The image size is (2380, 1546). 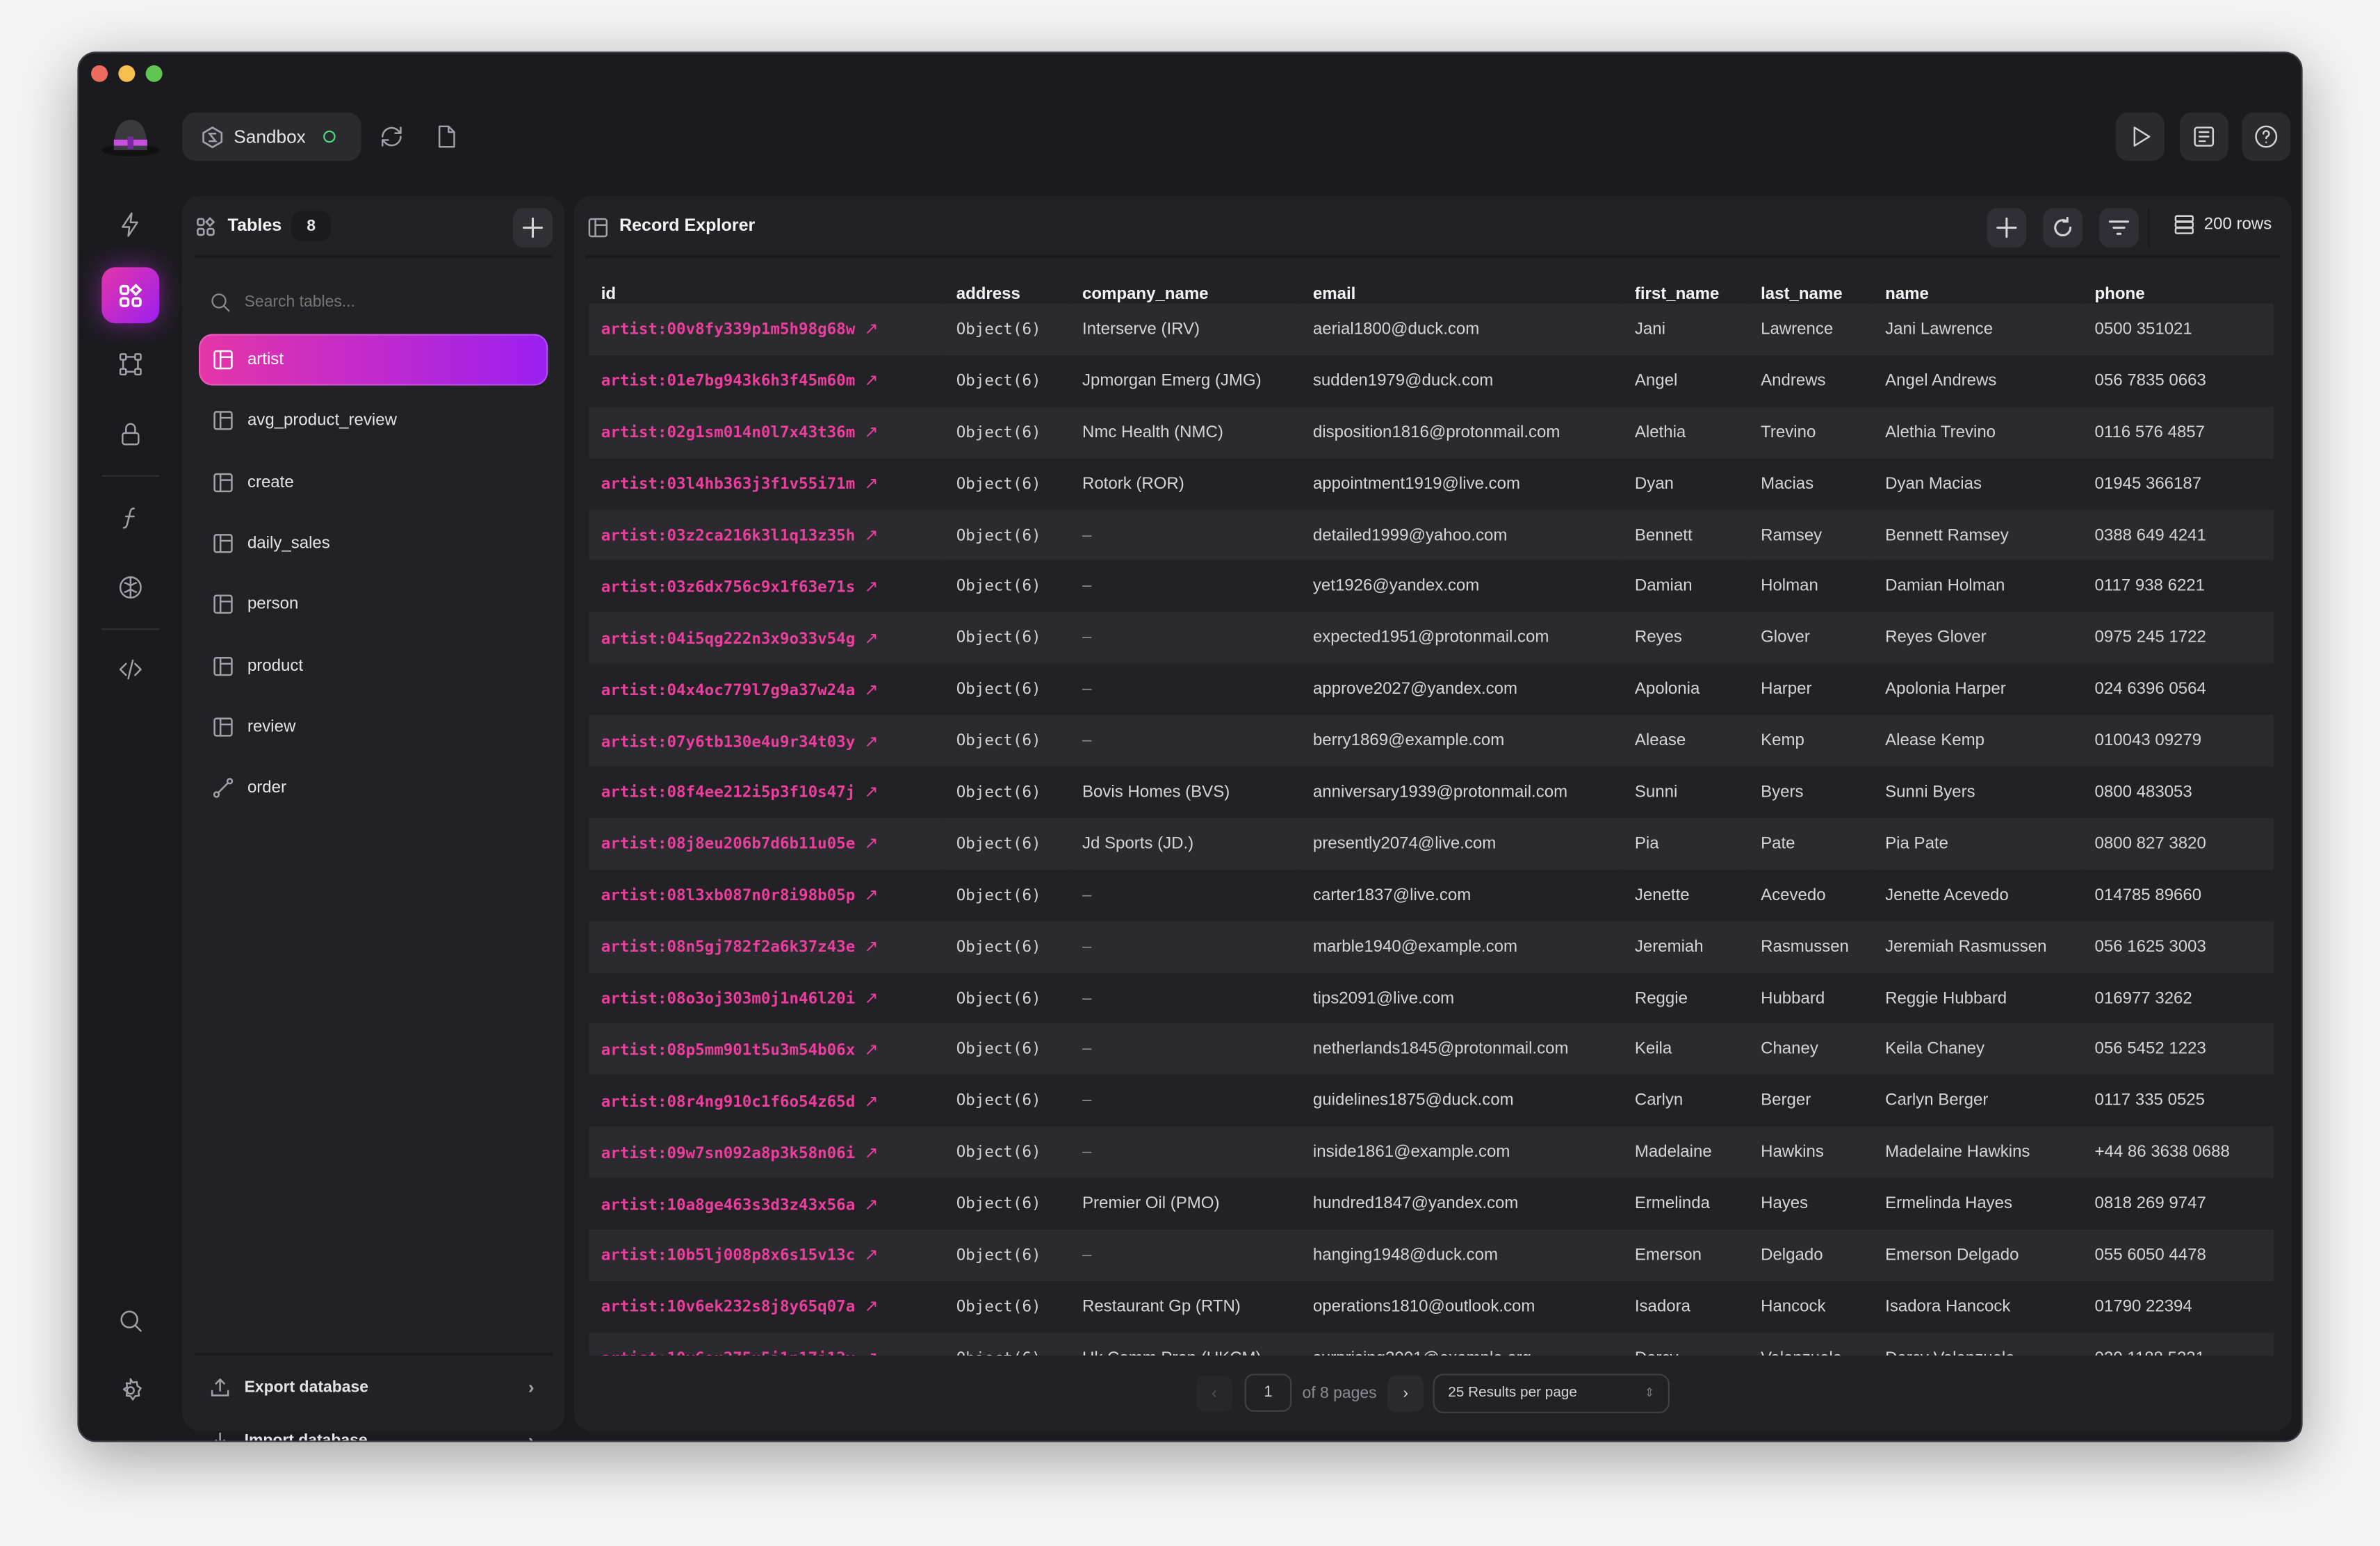 I want to click on search-tables-input, so click(x=376, y=302).